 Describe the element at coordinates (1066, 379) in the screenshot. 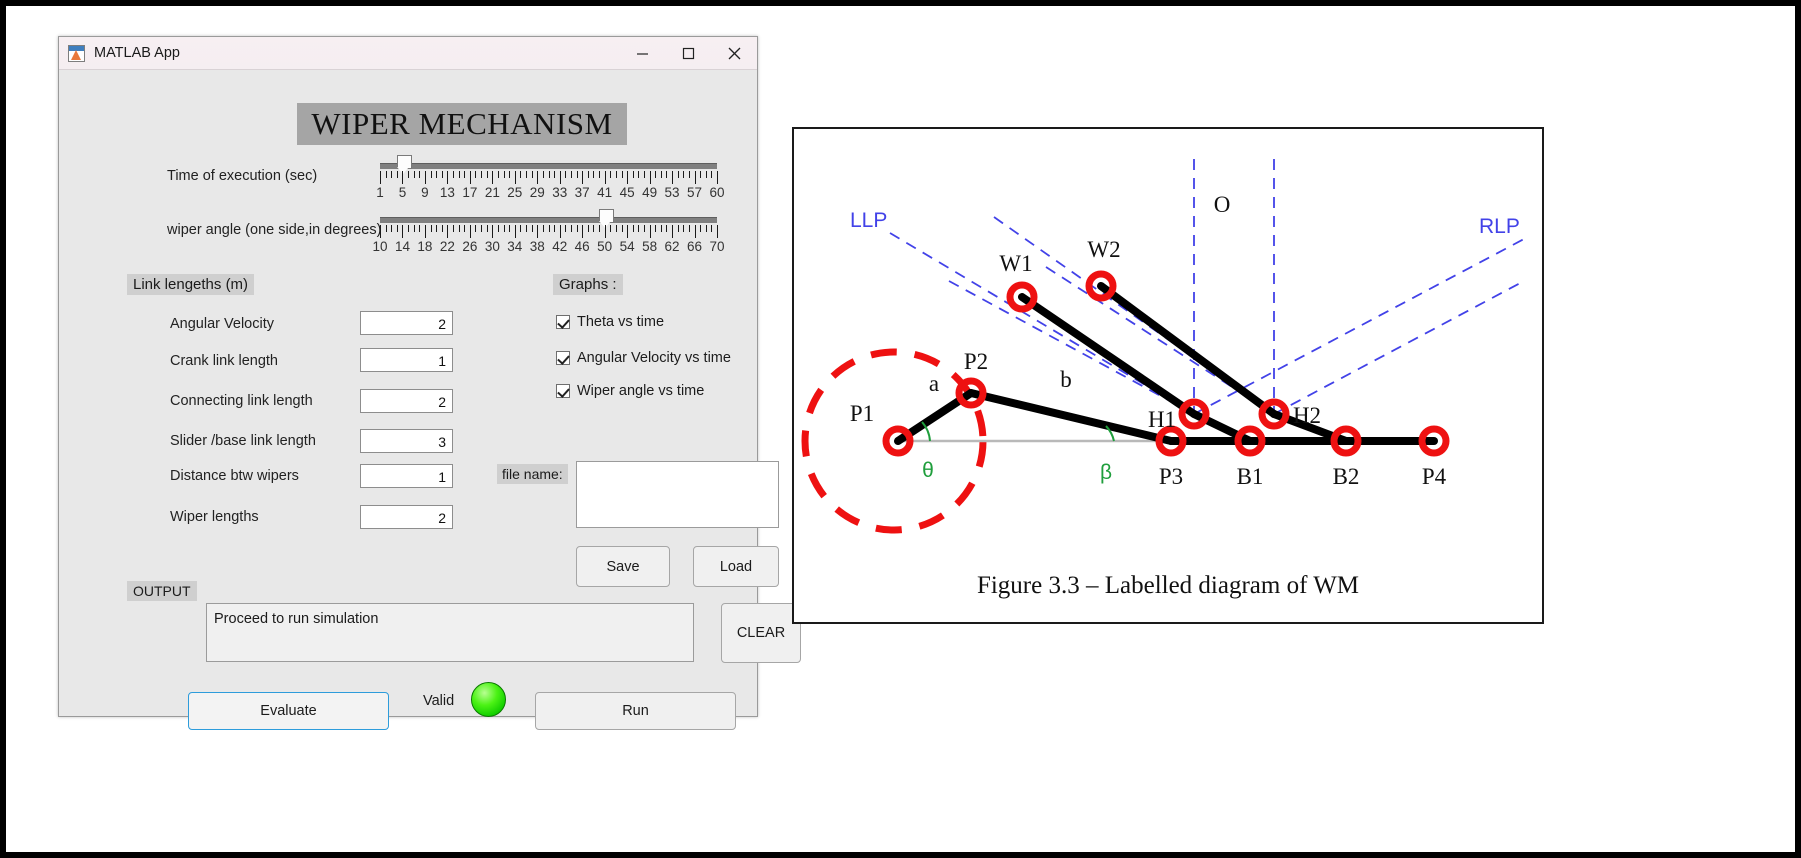

I see `label-b: b` at that location.